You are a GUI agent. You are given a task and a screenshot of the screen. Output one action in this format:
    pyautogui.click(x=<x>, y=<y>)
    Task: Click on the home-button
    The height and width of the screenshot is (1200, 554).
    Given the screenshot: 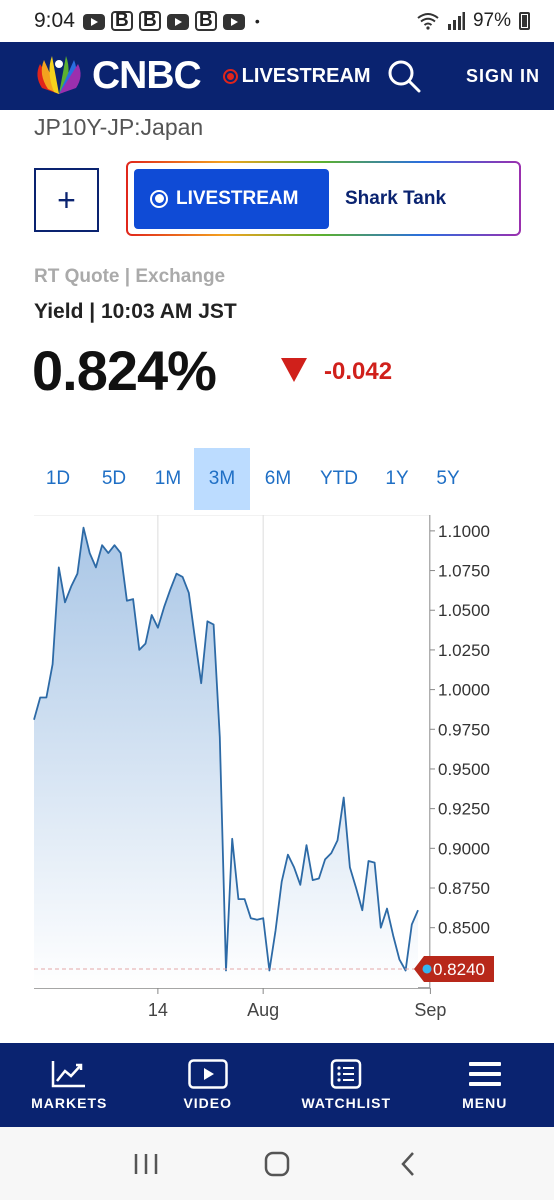 What is the action you would take?
    pyautogui.click(x=277, y=1164)
    